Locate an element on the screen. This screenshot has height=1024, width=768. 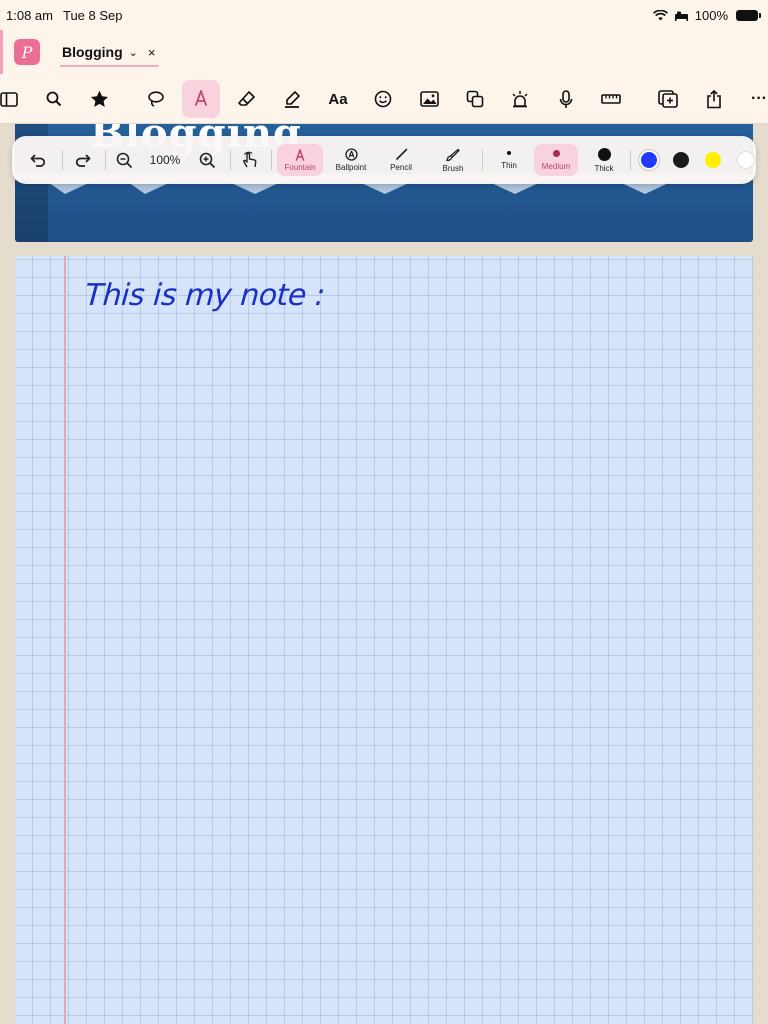
pencil-icon is located at coordinates (401, 154).